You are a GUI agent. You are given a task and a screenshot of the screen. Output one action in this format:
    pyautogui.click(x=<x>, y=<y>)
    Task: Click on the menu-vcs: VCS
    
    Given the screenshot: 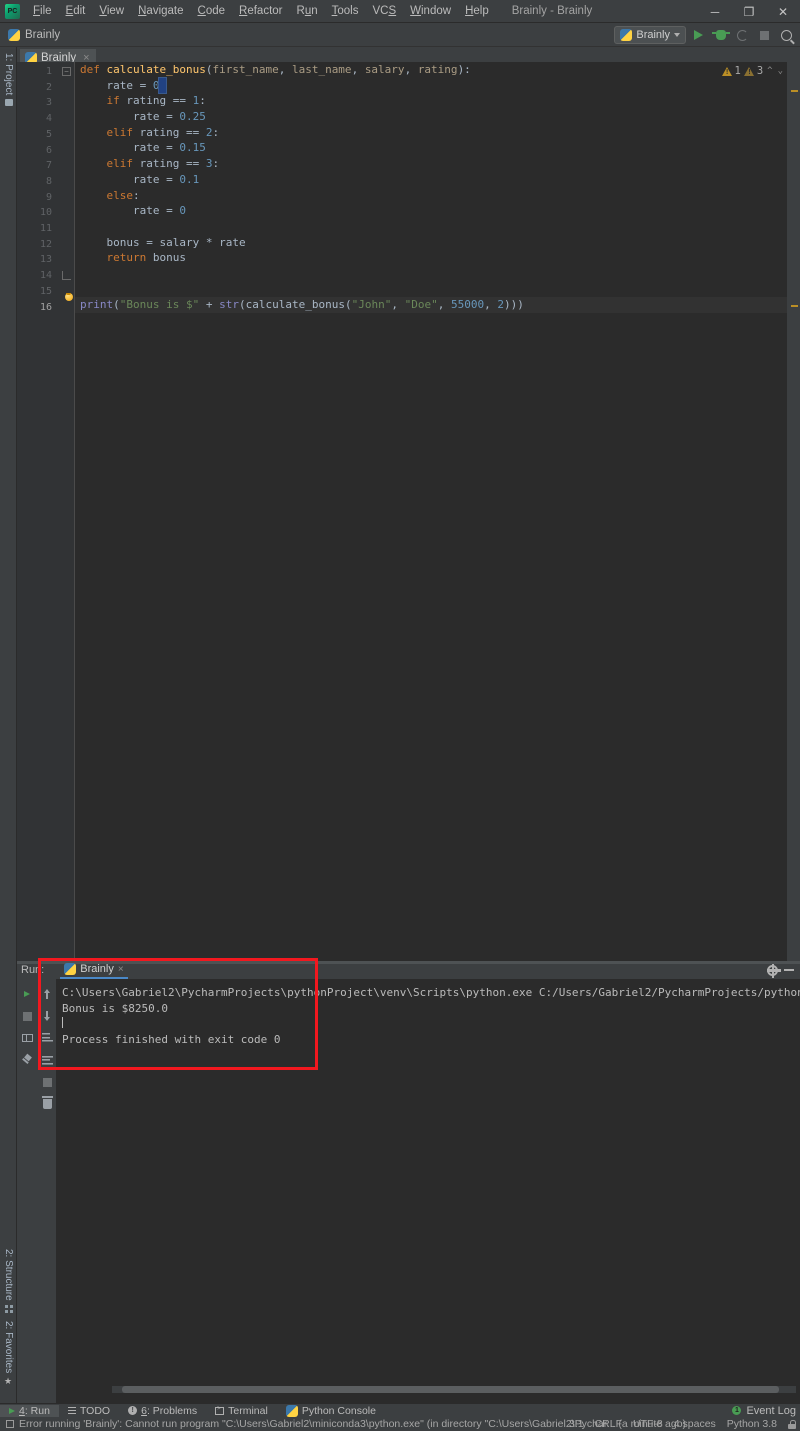 What is the action you would take?
    pyautogui.click(x=384, y=11)
    